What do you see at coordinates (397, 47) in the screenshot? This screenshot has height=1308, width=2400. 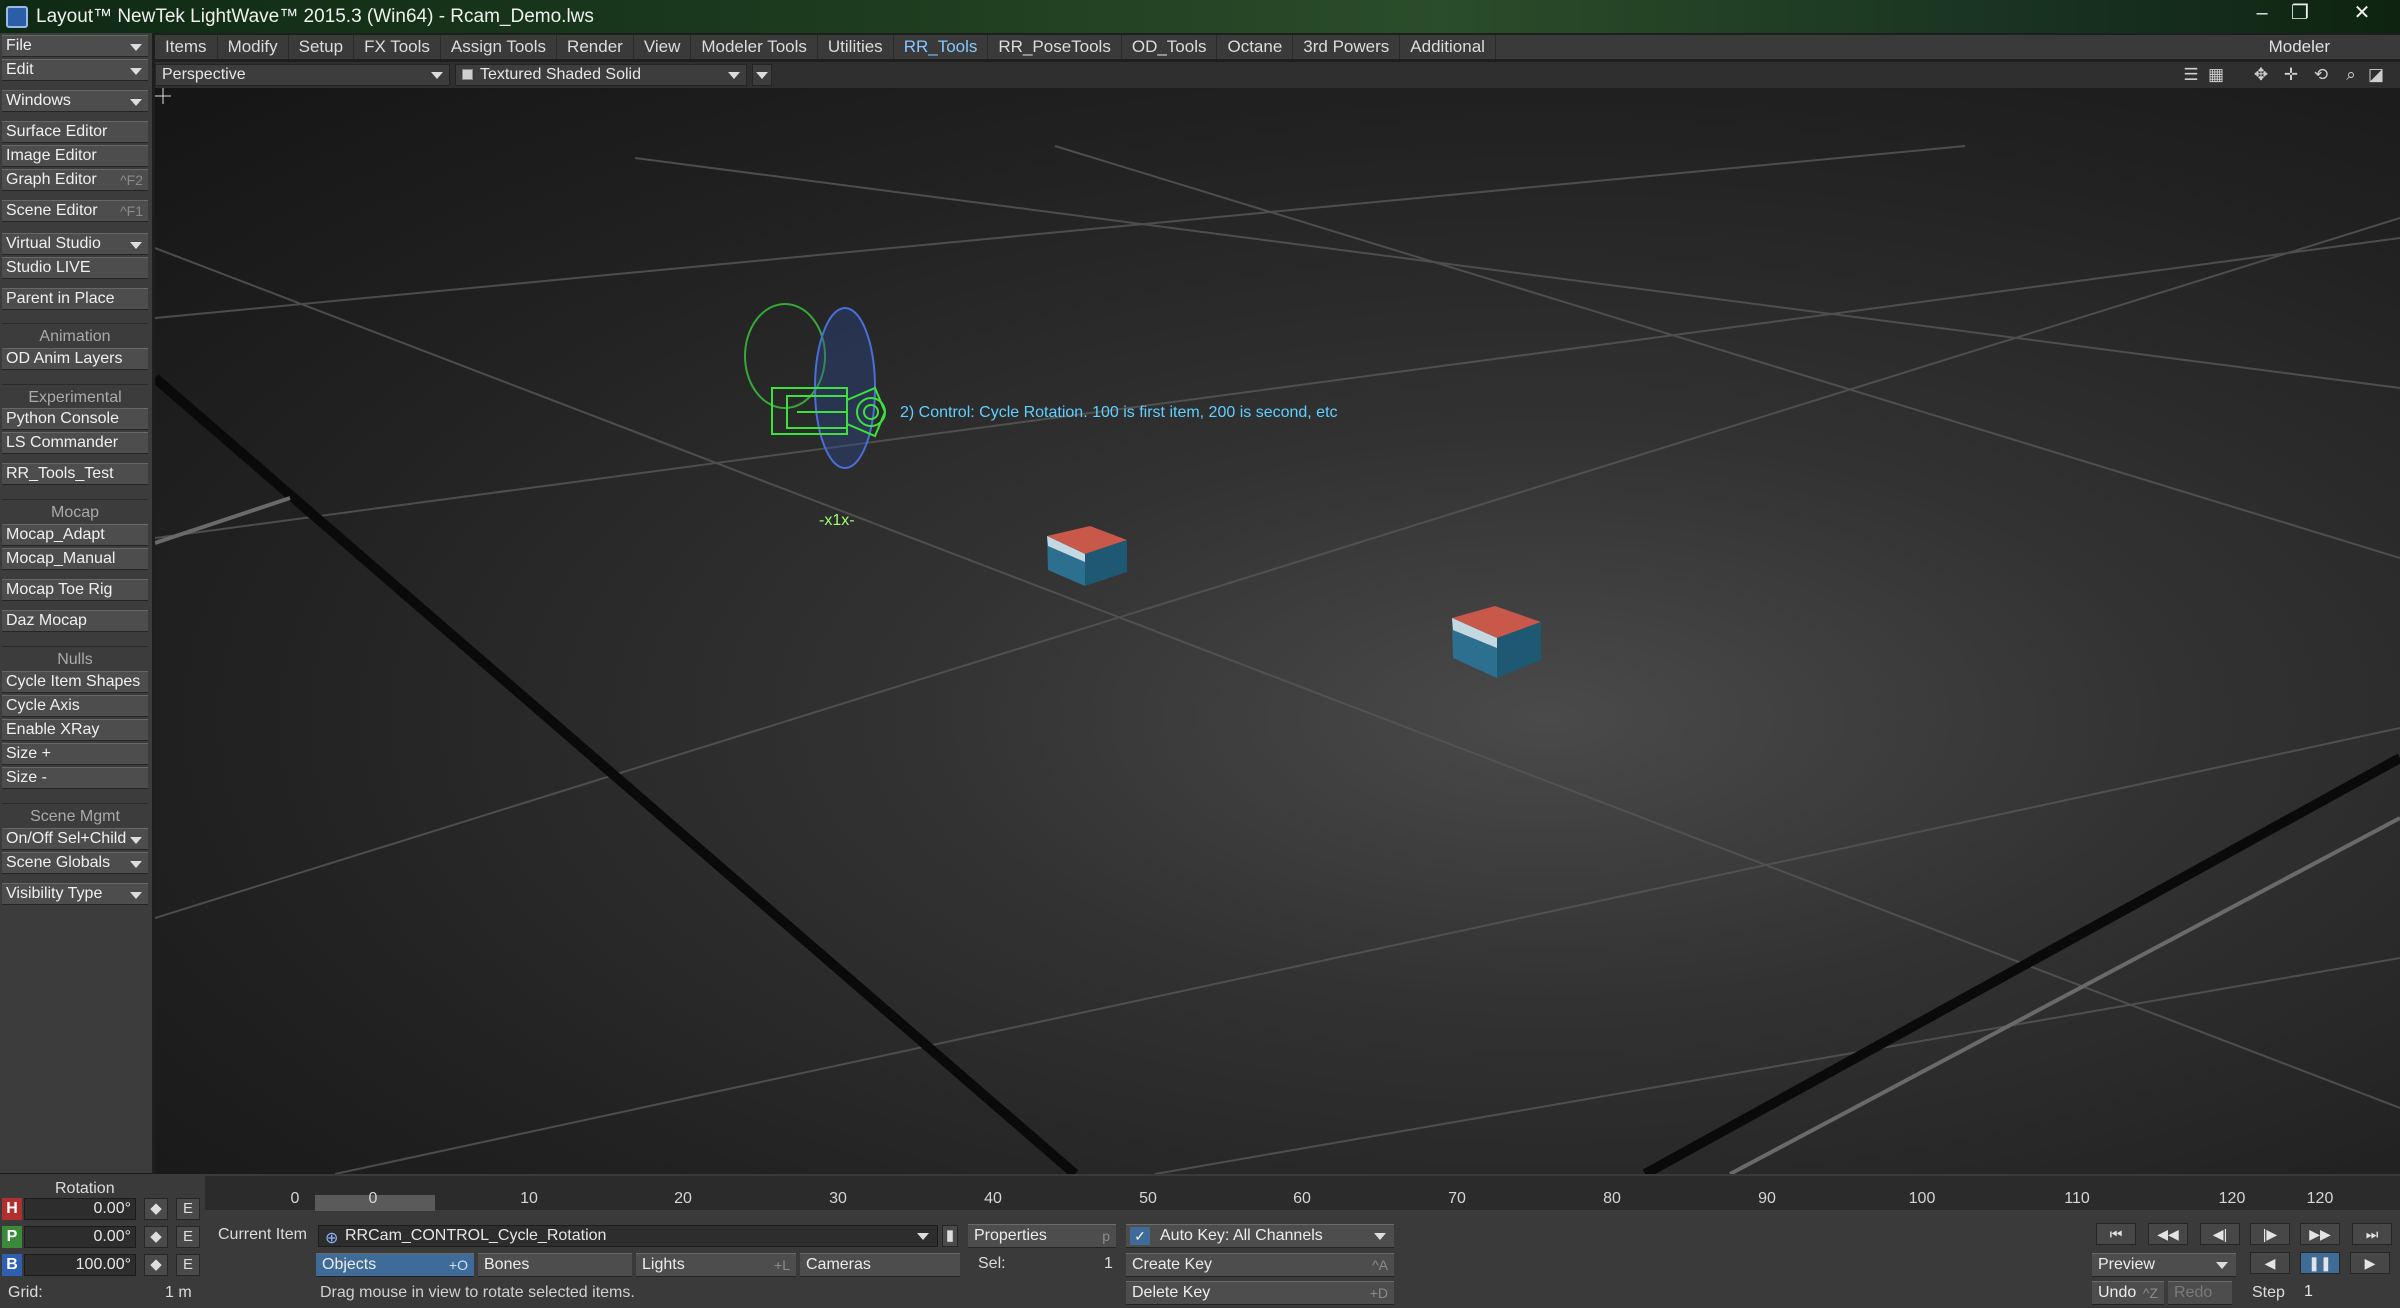 I see `tab-fx-tools: FX Tools` at bounding box center [397, 47].